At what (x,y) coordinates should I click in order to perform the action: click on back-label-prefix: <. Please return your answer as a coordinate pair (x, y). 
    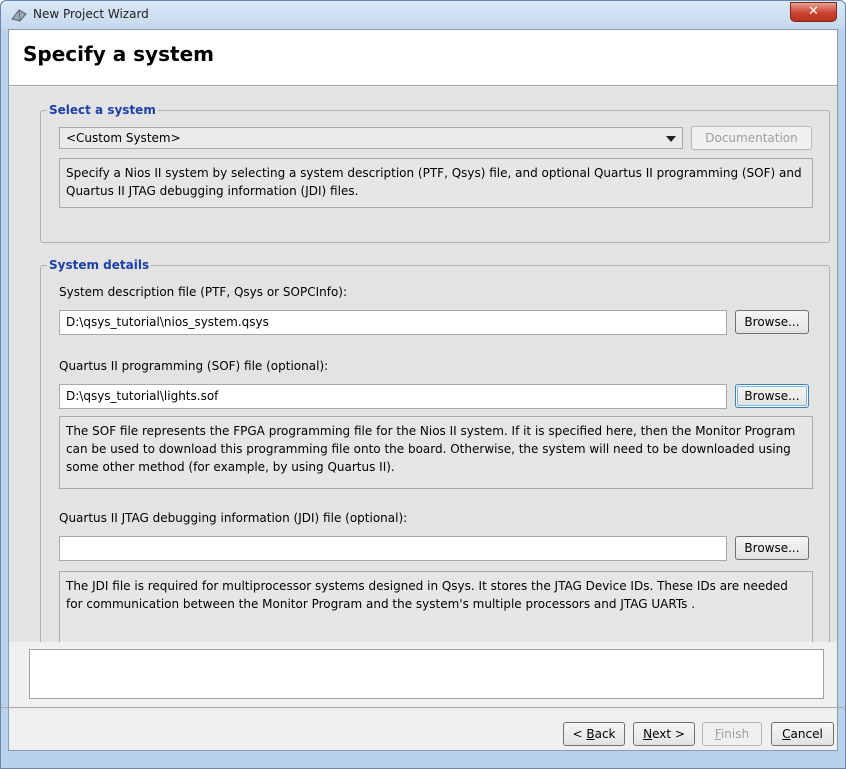
    Looking at the image, I should click on (579, 734).